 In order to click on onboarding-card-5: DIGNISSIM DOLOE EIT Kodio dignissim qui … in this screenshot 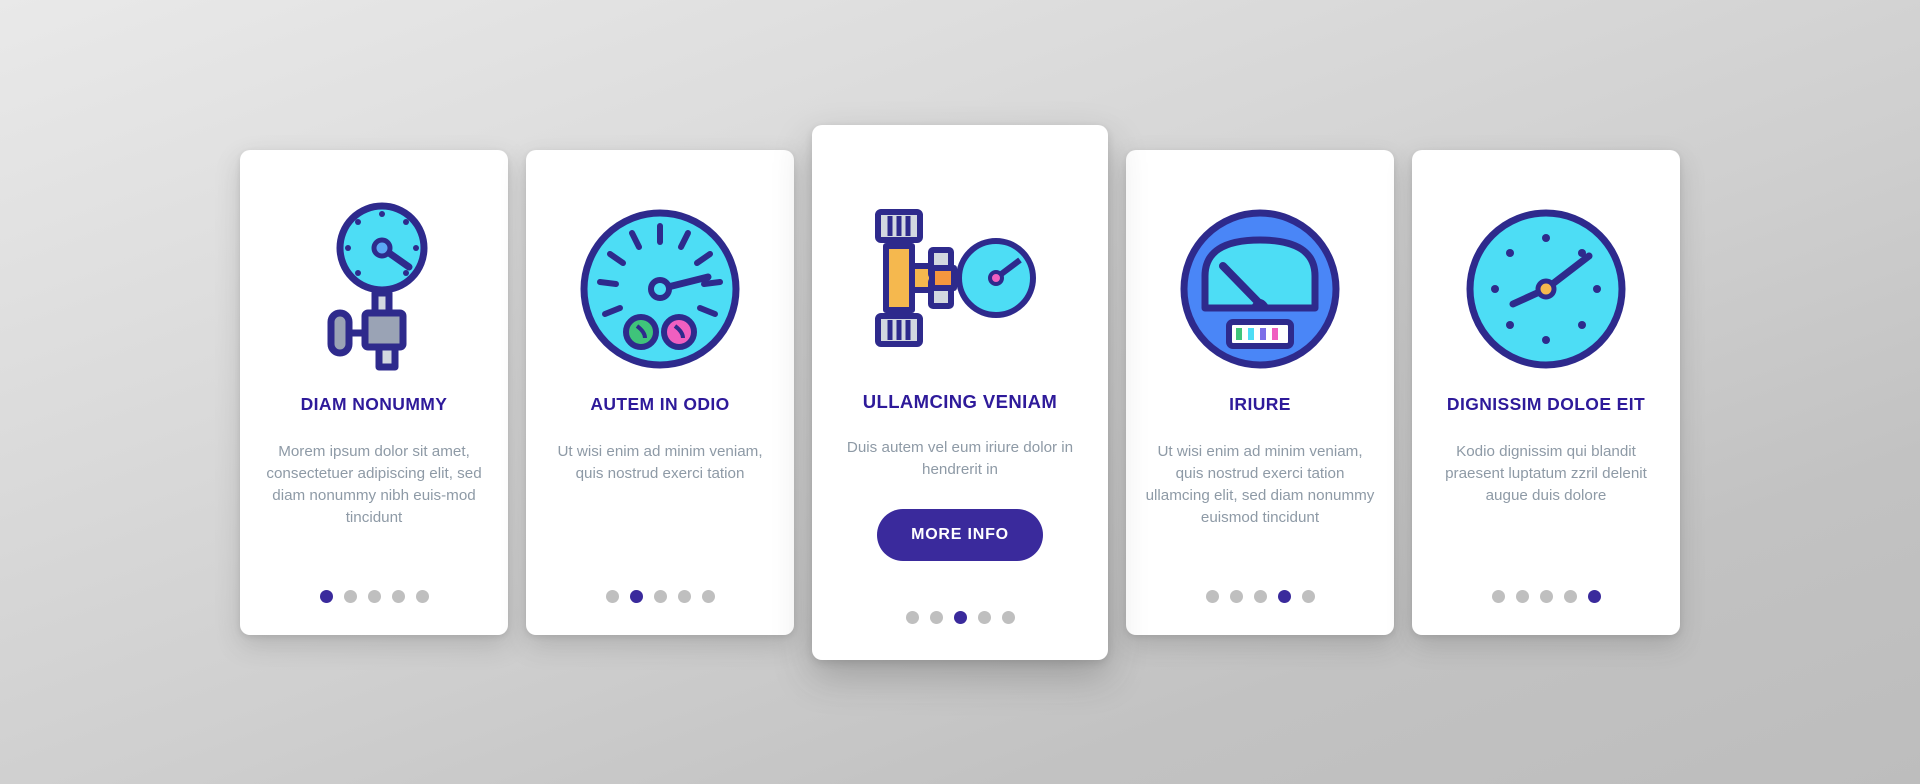, I will do `click(1546, 392)`.